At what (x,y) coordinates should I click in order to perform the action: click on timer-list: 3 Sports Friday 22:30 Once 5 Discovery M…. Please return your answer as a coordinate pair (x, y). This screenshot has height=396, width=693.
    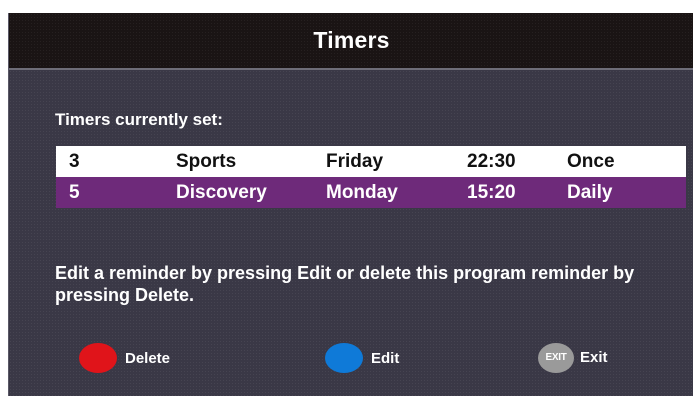
    Looking at the image, I should click on (371, 177).